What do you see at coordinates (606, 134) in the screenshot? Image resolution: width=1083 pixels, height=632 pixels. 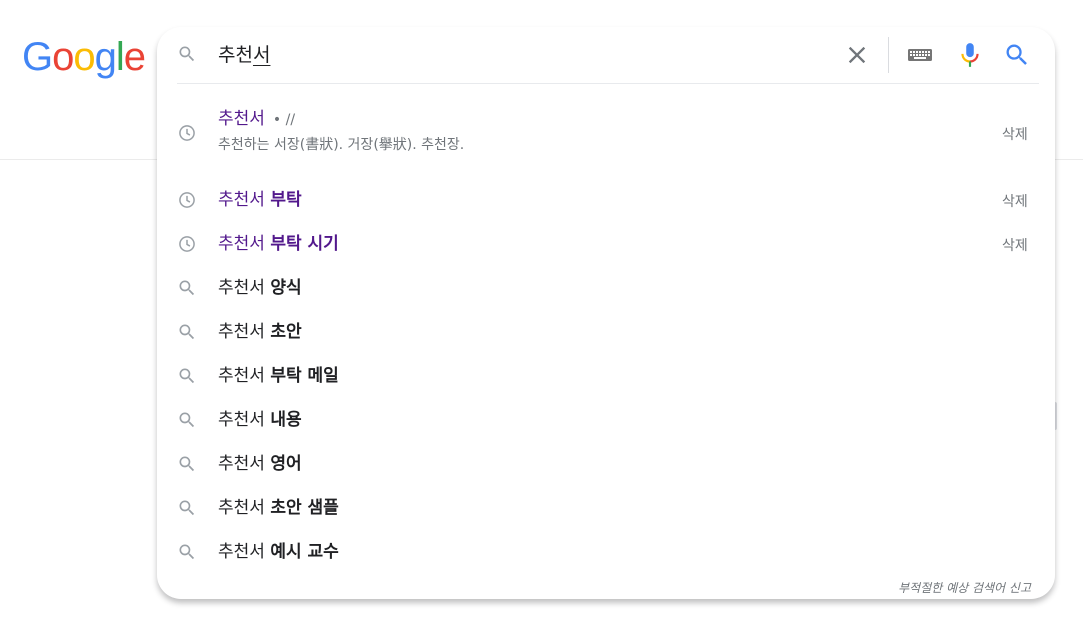 I see `suggestion-item: 추천서 • // 추천하는 서장(書狀). 거장(擧狀). 추천장. 삭제` at bounding box center [606, 134].